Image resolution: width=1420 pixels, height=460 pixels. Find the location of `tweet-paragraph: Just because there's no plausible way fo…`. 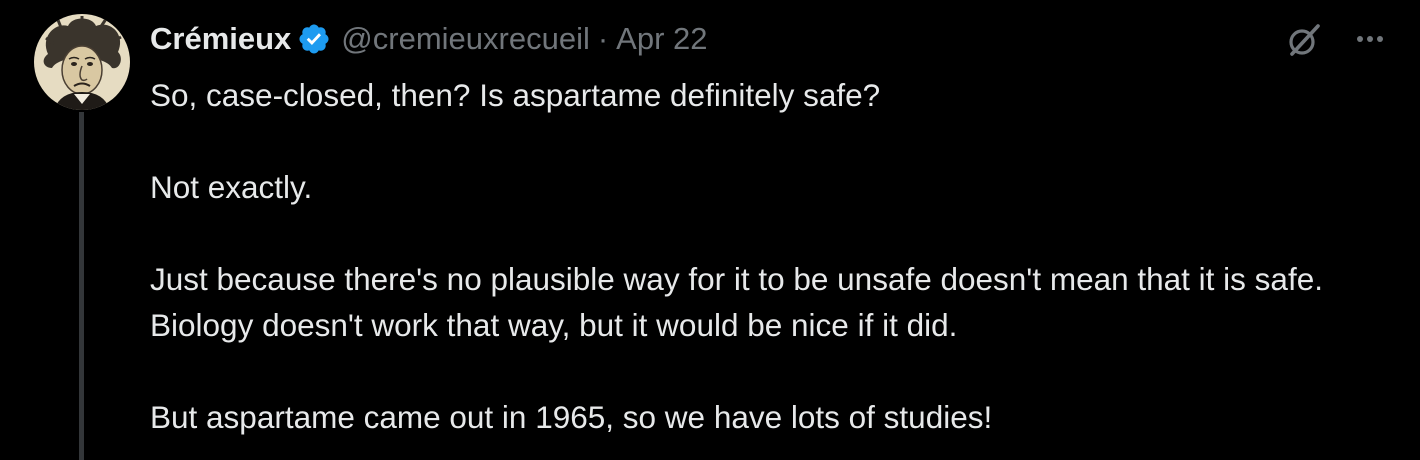

tweet-paragraph: Just because there's no plausible way fo… is located at coordinates (736, 302).